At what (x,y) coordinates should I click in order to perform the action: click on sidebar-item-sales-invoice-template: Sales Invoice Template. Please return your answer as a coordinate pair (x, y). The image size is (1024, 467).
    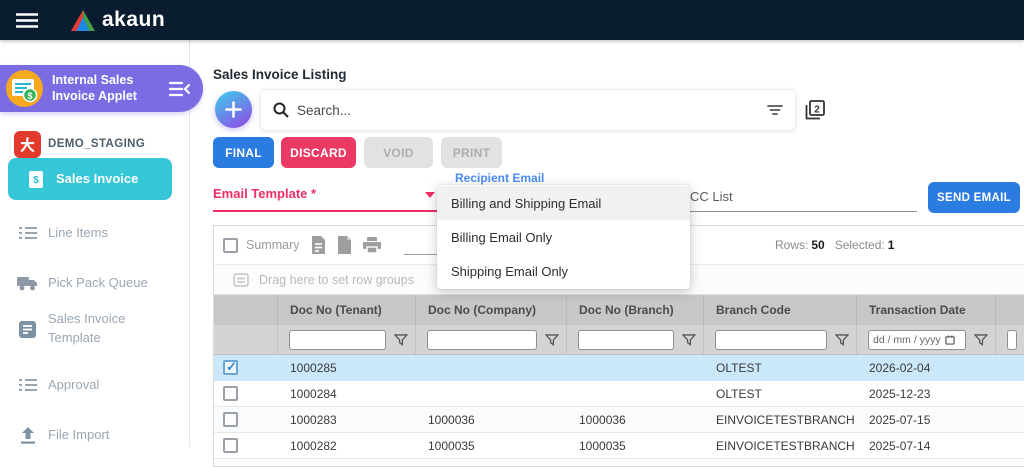
    Looking at the image, I should click on (95, 329).